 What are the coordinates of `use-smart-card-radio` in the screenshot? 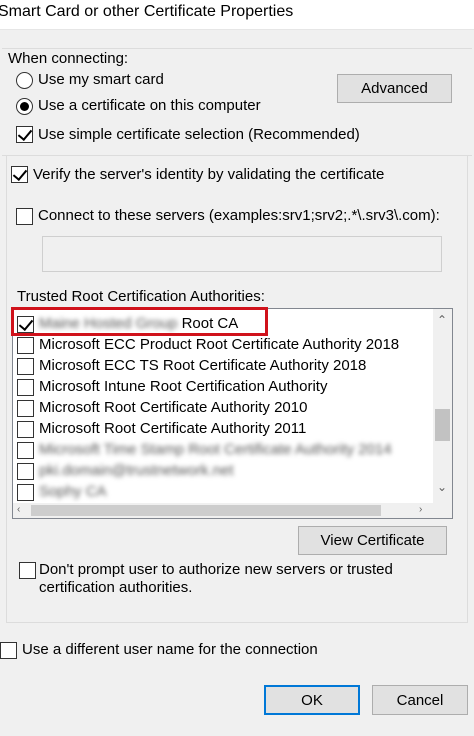 It's located at (24, 80).